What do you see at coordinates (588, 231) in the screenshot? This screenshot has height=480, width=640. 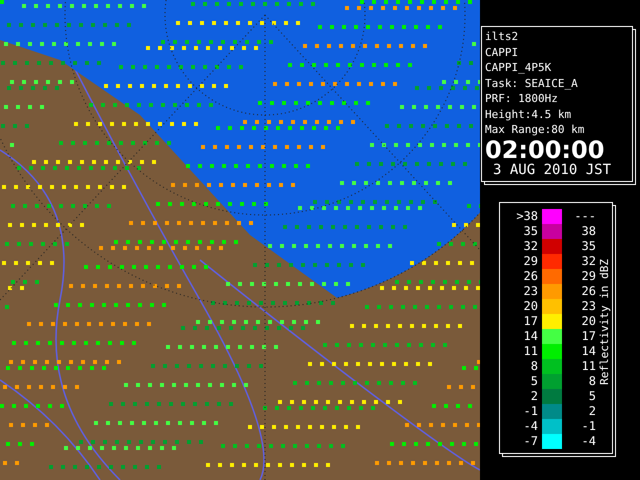 I see `legend-label: 38` at bounding box center [588, 231].